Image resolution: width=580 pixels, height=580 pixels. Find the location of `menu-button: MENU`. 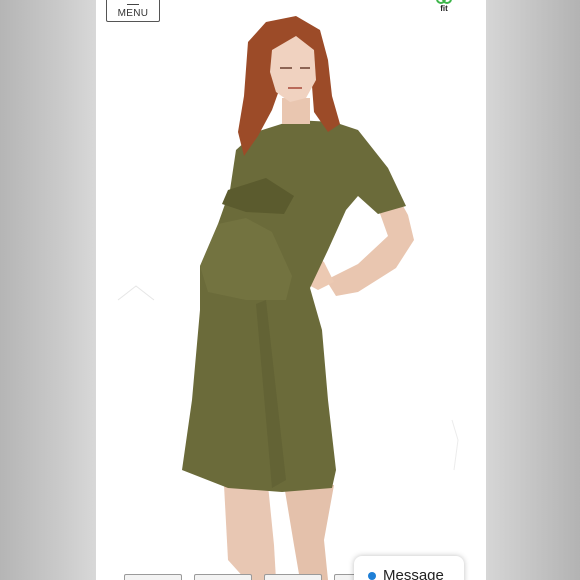

menu-button: MENU is located at coordinates (133, 11).